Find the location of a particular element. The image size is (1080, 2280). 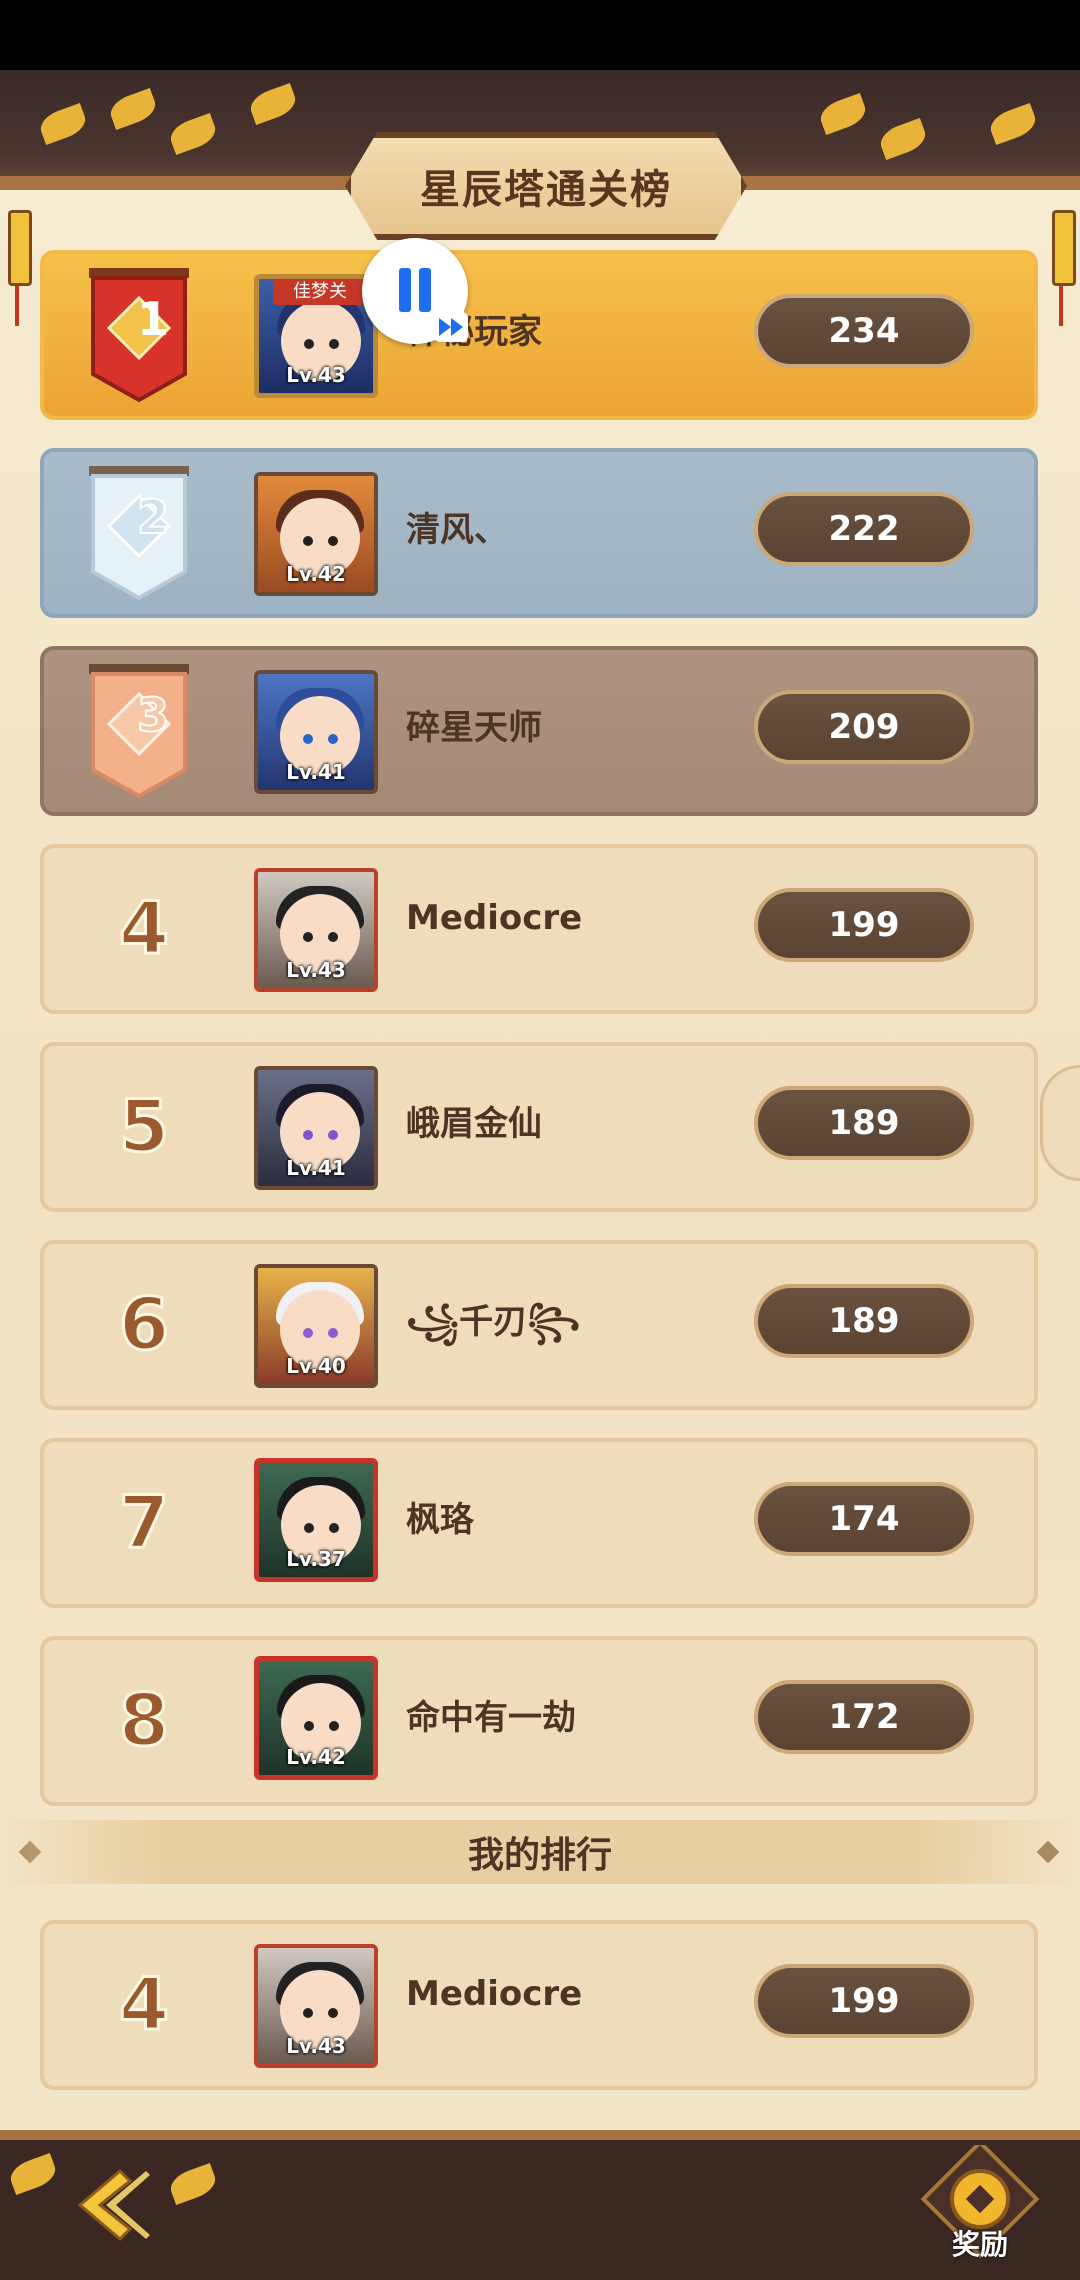

rank-number: 7 is located at coordinates (143, 1522).